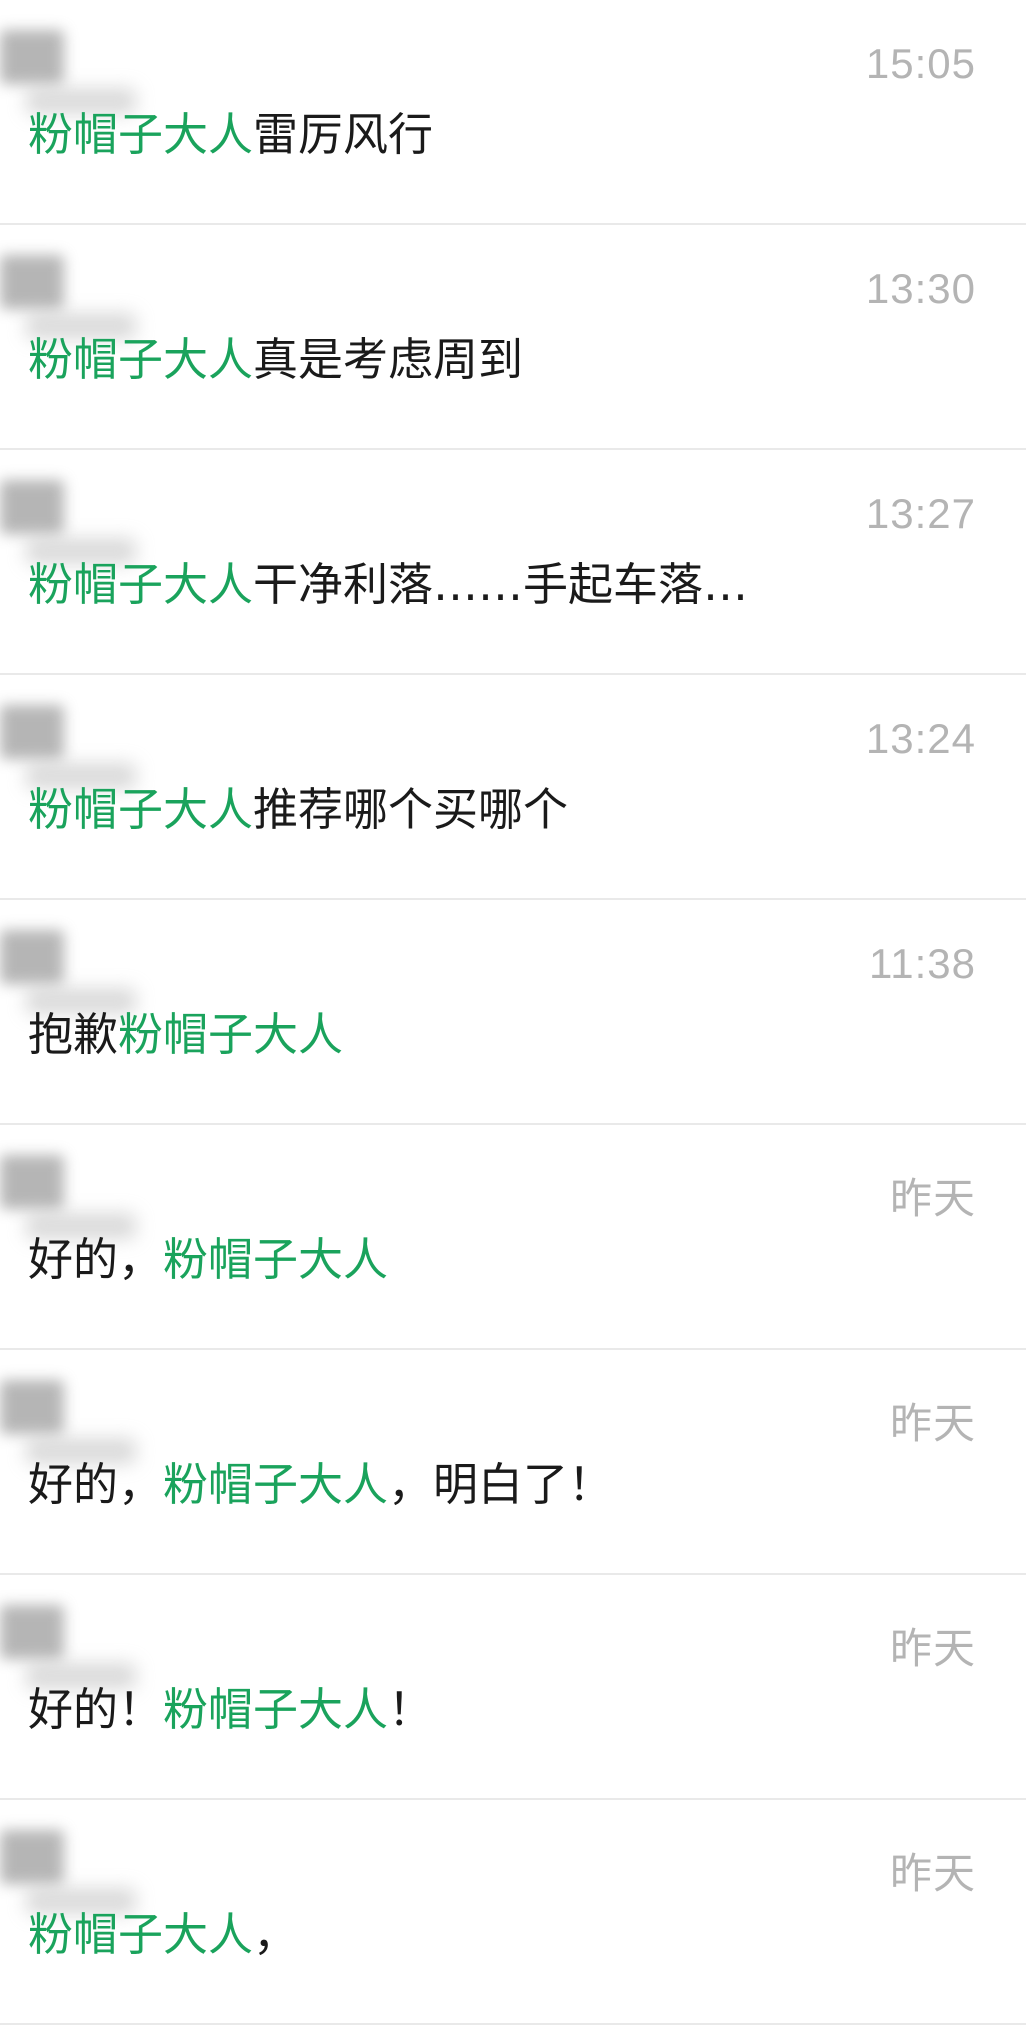  Describe the element at coordinates (920, 288) in the screenshot. I see `message-time: 13:30` at that location.